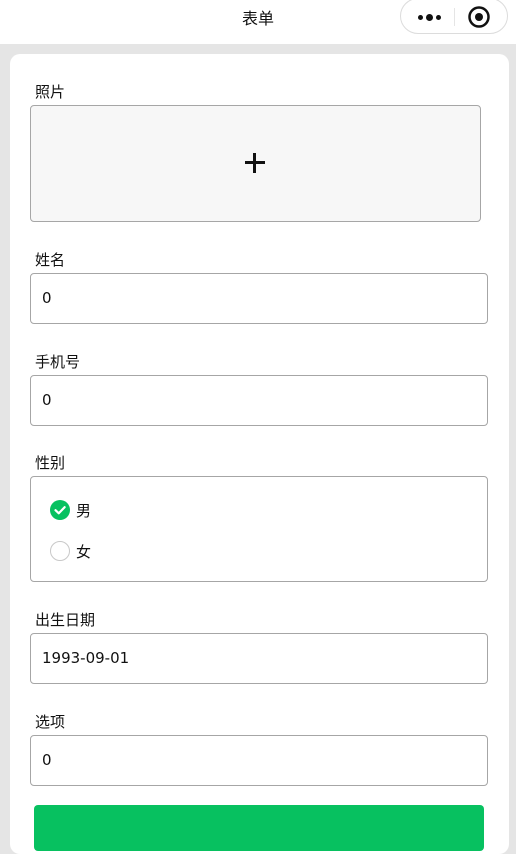 This screenshot has height=854, width=516. Describe the element at coordinates (258, 22) in the screenshot. I see `navigation-bar: 表单` at that location.